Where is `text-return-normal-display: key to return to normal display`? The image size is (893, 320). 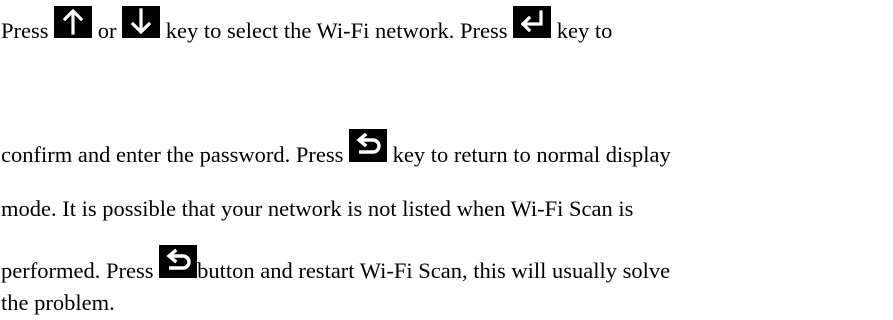
text-return-normal-display: key to return to normal display is located at coordinates (531, 154).